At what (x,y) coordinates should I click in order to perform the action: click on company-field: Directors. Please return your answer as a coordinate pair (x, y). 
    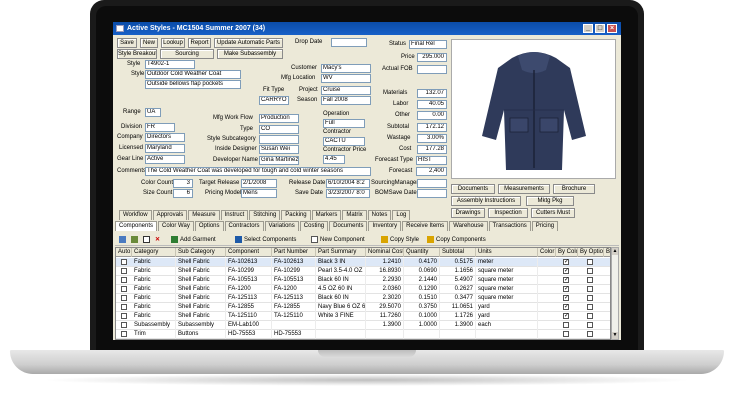
    Looking at the image, I should click on (165, 137).